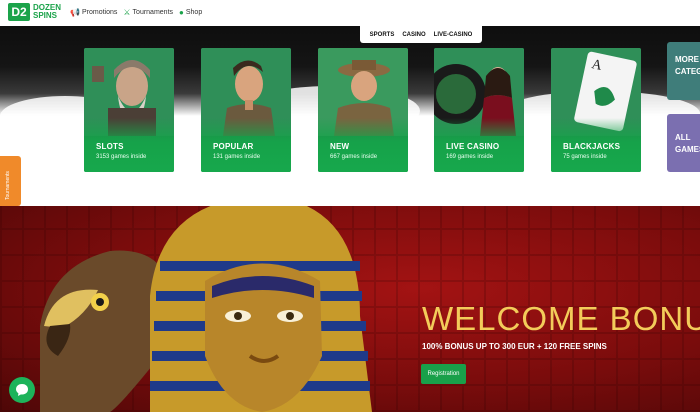 Image resolution: width=700 pixels, height=412 pixels. Describe the element at coordinates (194, 12) in the screenshot. I see `nav-label: Shop` at that location.